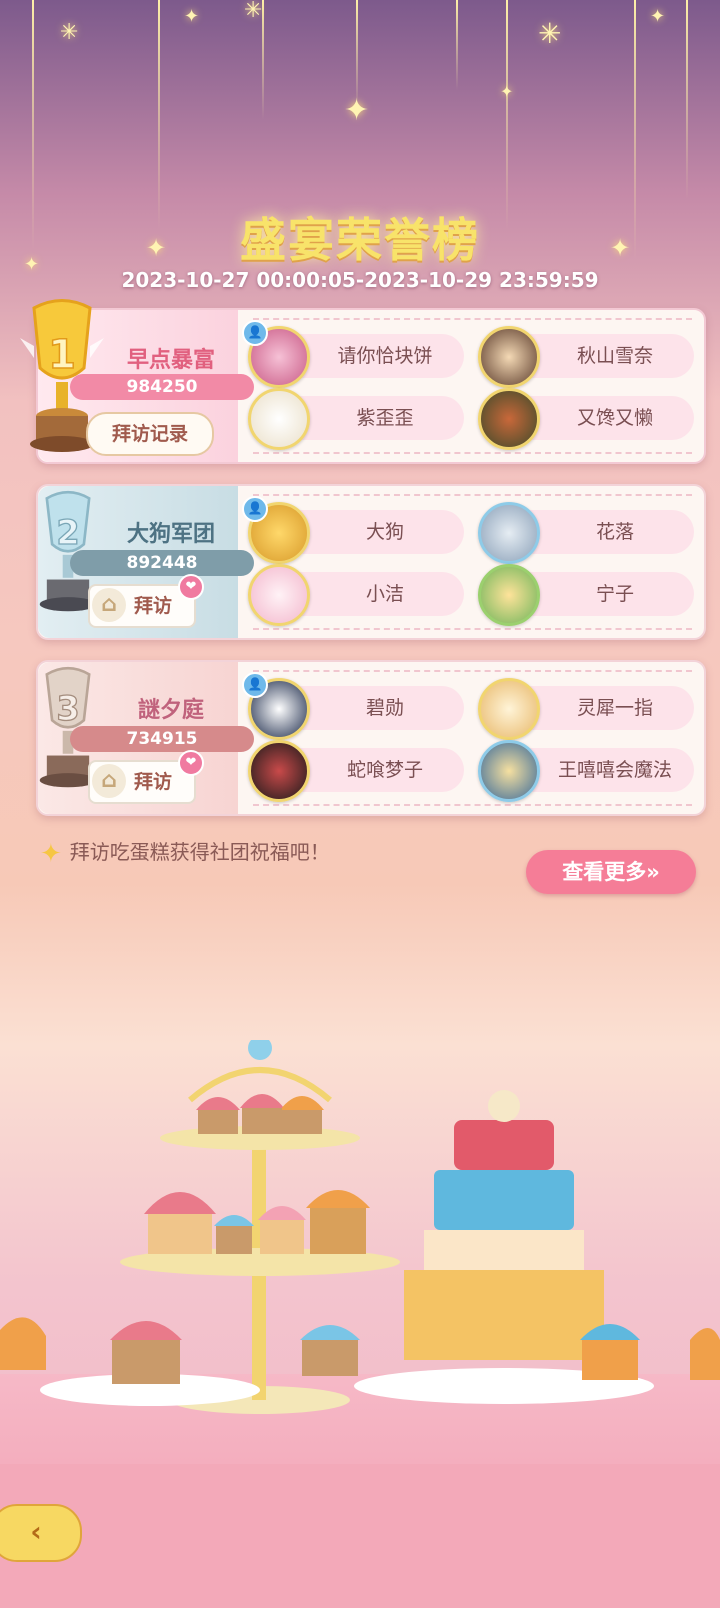  I want to click on member-name: 灵犀一指, so click(614, 708).